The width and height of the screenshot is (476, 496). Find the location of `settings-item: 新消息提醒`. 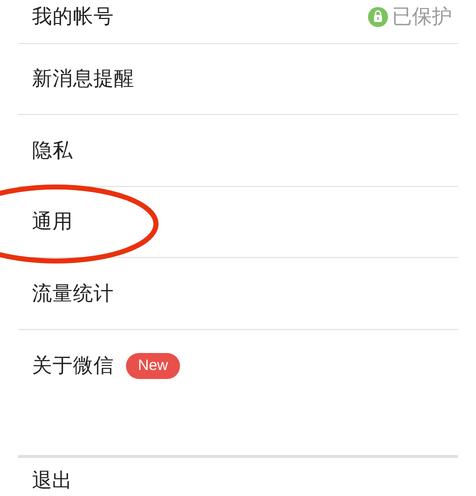

settings-item: 新消息提醒 is located at coordinates (83, 79).